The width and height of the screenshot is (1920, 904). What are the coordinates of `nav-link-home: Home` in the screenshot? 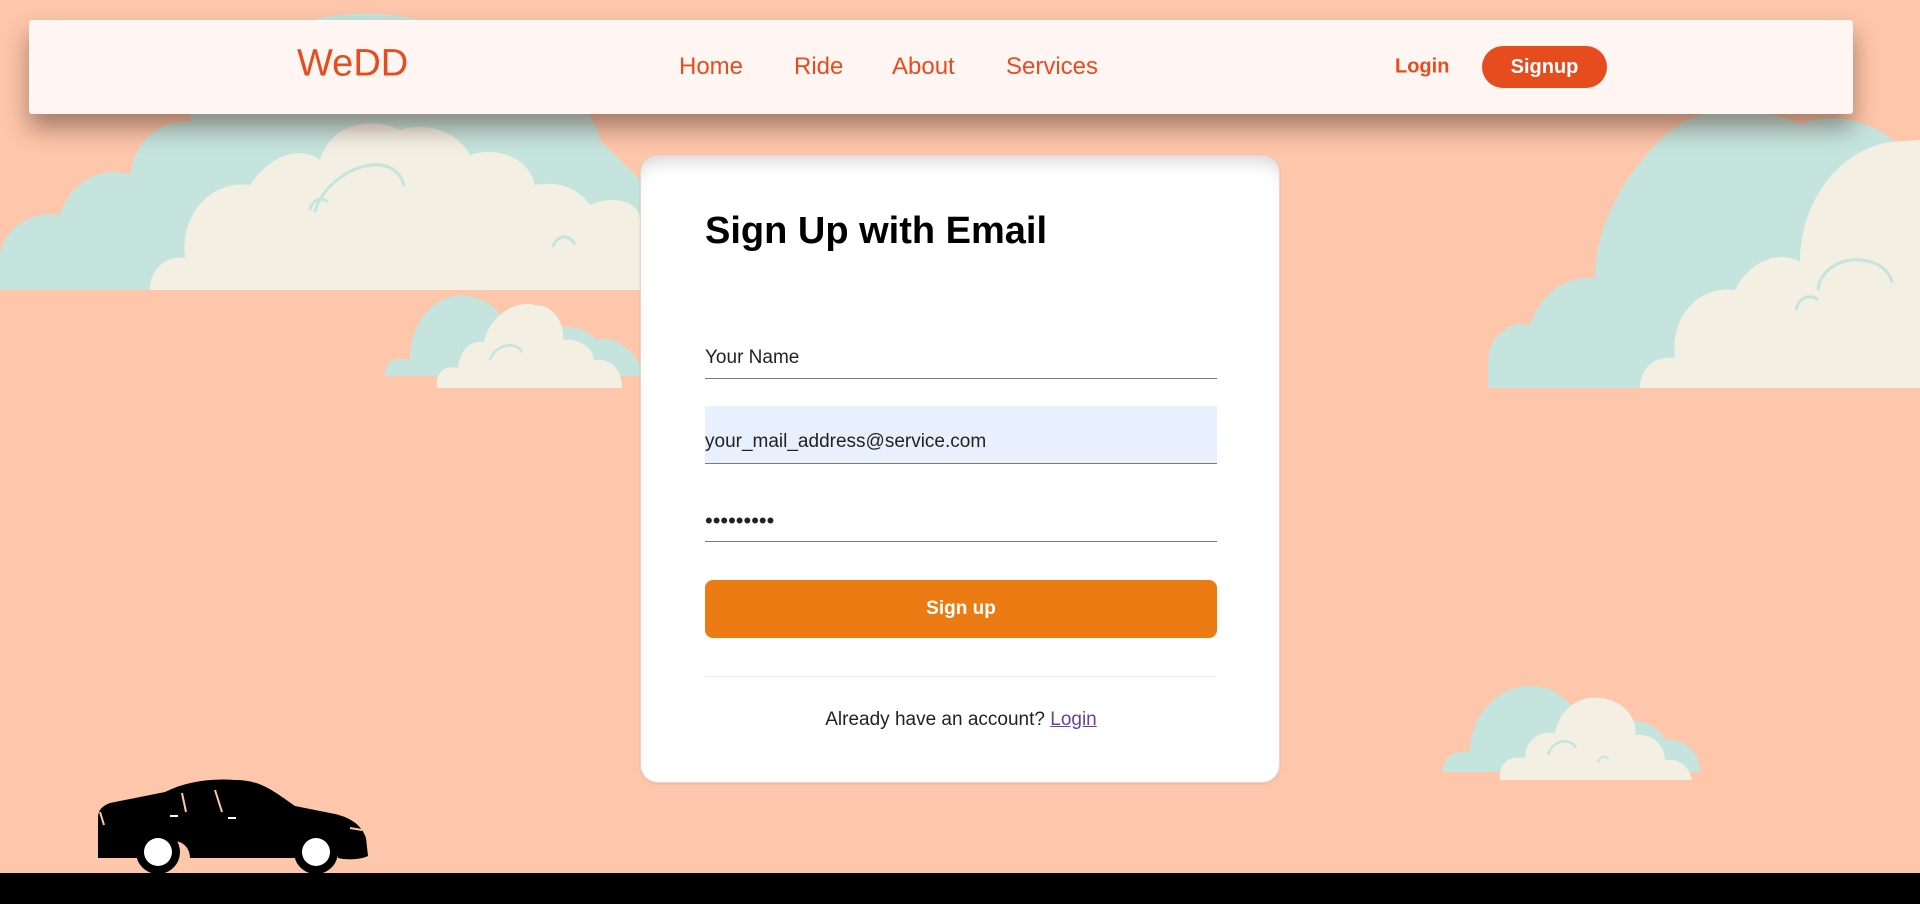 It's located at (711, 67).